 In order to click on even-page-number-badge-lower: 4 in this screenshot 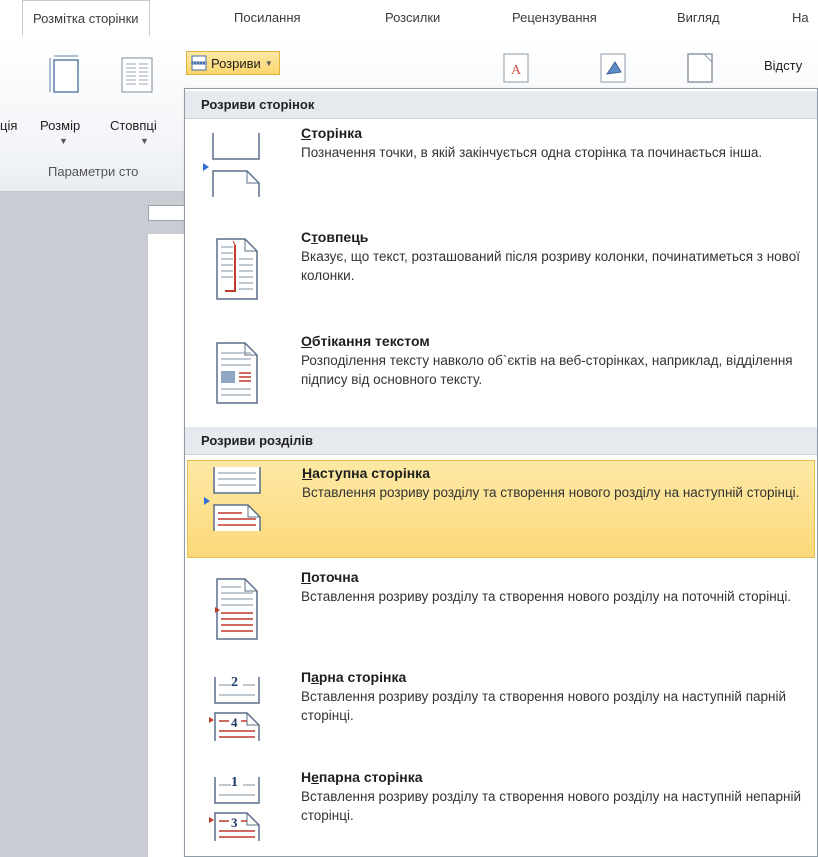, I will do `click(234, 722)`.